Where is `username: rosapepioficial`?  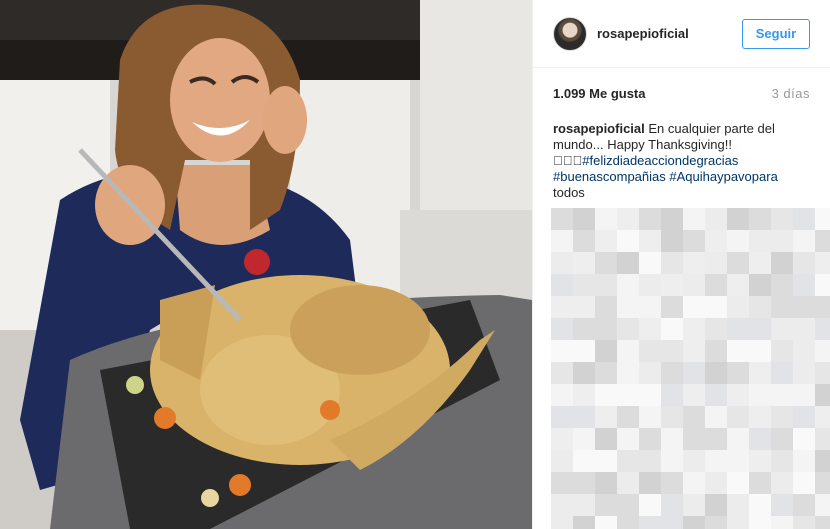 username: rosapepioficial is located at coordinates (669, 33).